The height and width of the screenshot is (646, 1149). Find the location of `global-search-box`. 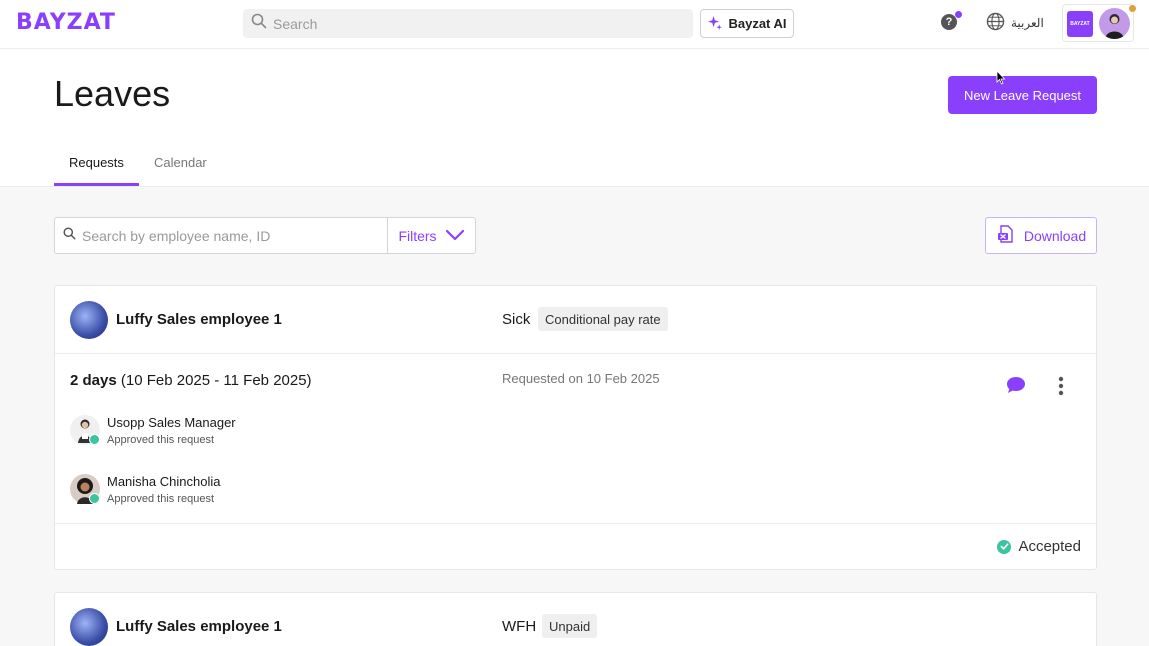

global-search-box is located at coordinates (468, 23).